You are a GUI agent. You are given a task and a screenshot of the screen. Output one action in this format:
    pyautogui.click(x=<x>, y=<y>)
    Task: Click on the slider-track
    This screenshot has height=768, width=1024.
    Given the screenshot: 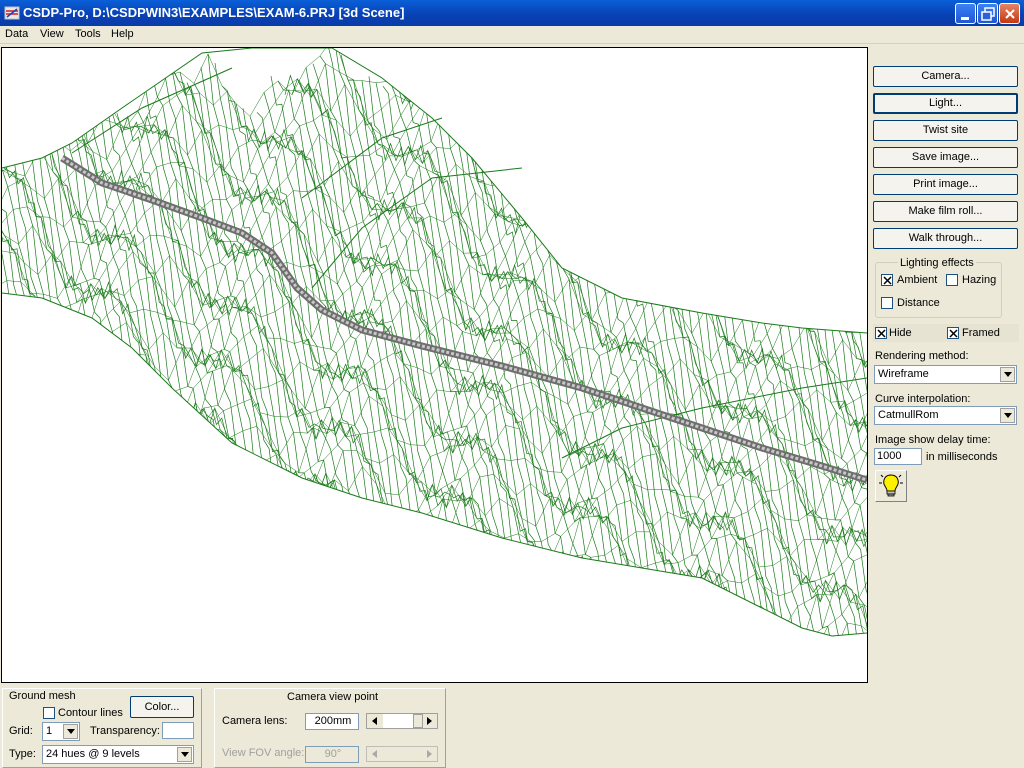 What is the action you would take?
    pyautogui.click(x=402, y=754)
    